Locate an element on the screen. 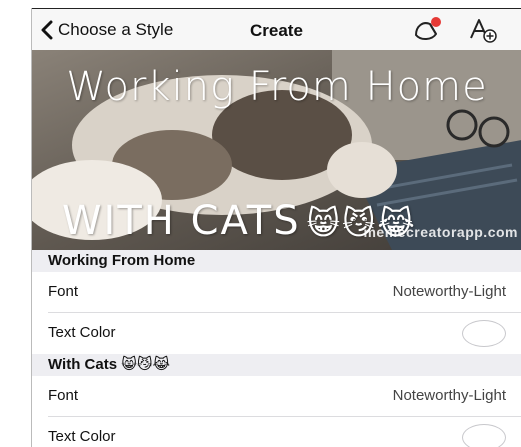 The width and height of the screenshot is (521, 447). section-header-working-from-home: Working From Home is located at coordinates (276, 261).